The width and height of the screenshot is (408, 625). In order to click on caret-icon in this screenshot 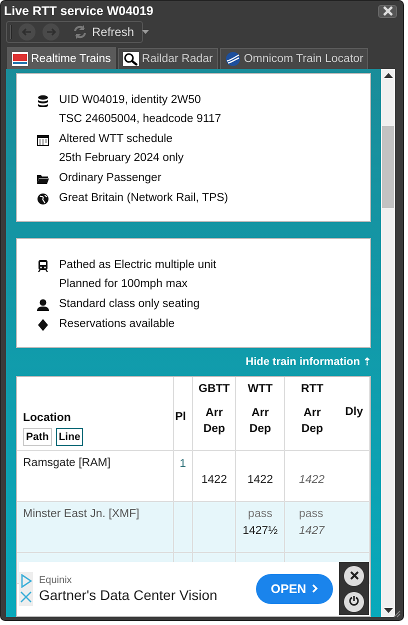, I will do `click(146, 32)`.